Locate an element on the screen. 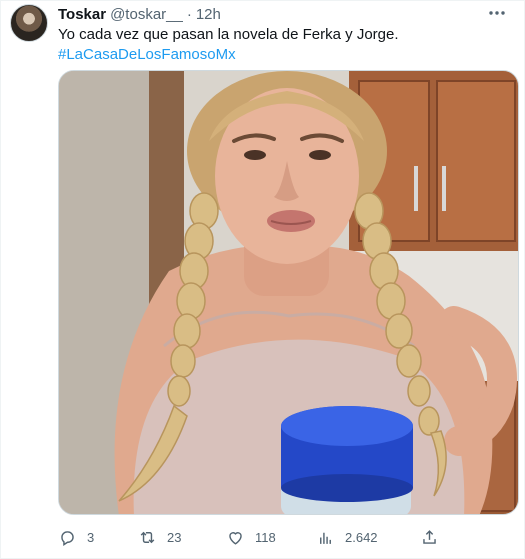 This screenshot has height=559, width=525. like-button: 118 is located at coordinates (251, 537).